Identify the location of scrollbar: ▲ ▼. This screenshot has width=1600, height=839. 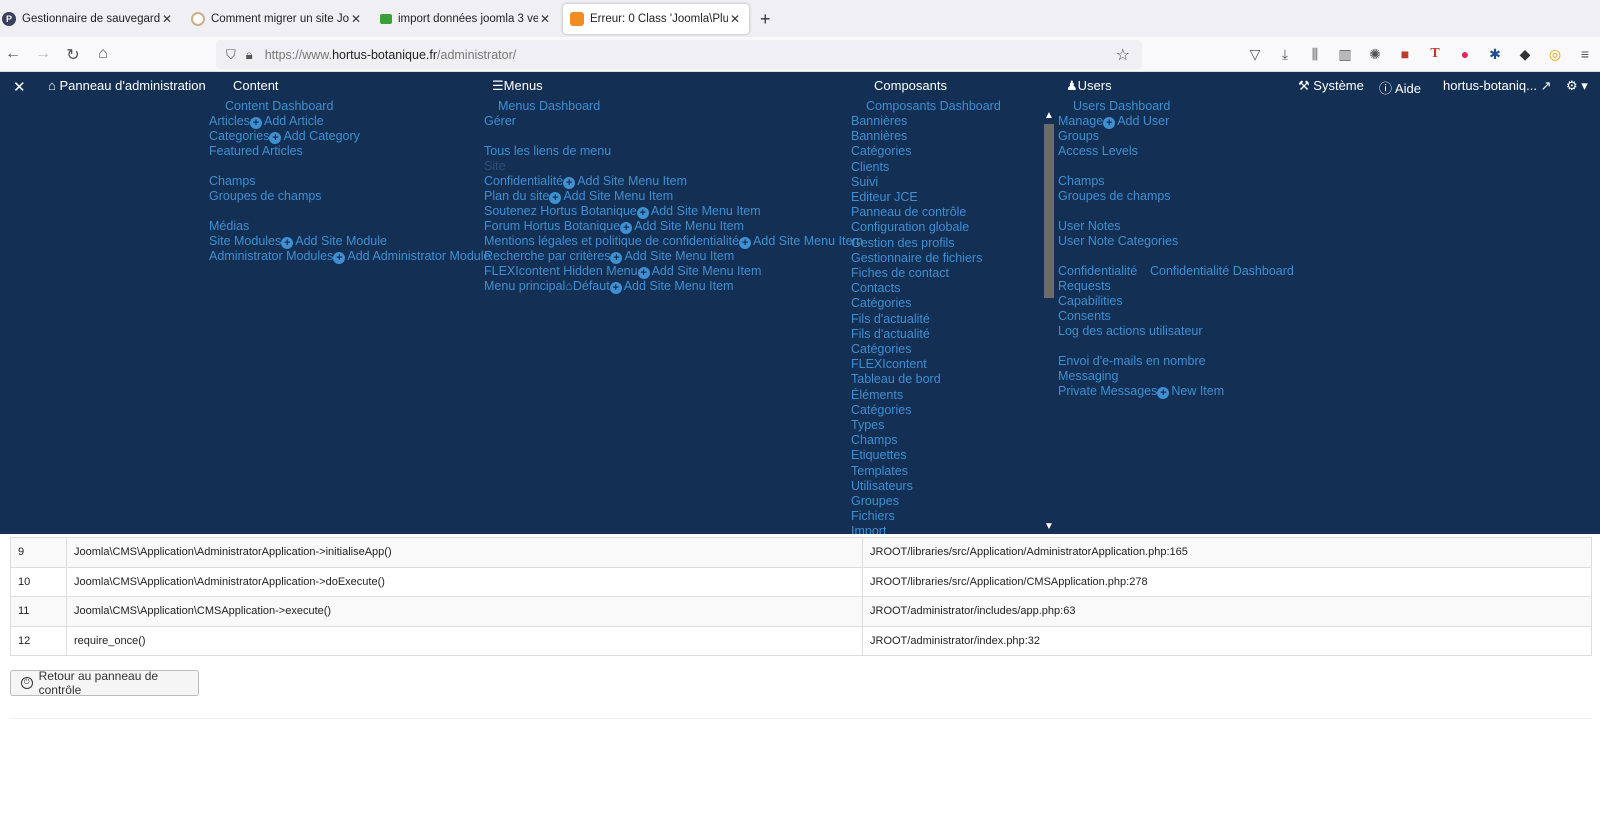
(1049, 321).